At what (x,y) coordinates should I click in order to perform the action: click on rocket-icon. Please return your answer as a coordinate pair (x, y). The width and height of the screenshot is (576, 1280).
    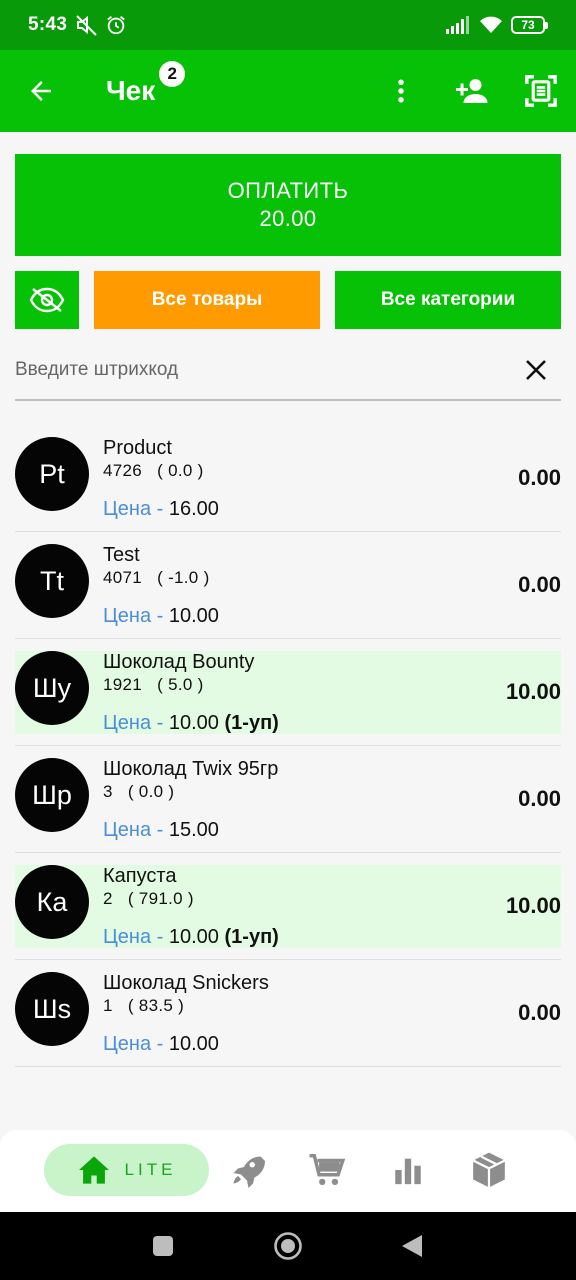
    Looking at the image, I should click on (249, 1172).